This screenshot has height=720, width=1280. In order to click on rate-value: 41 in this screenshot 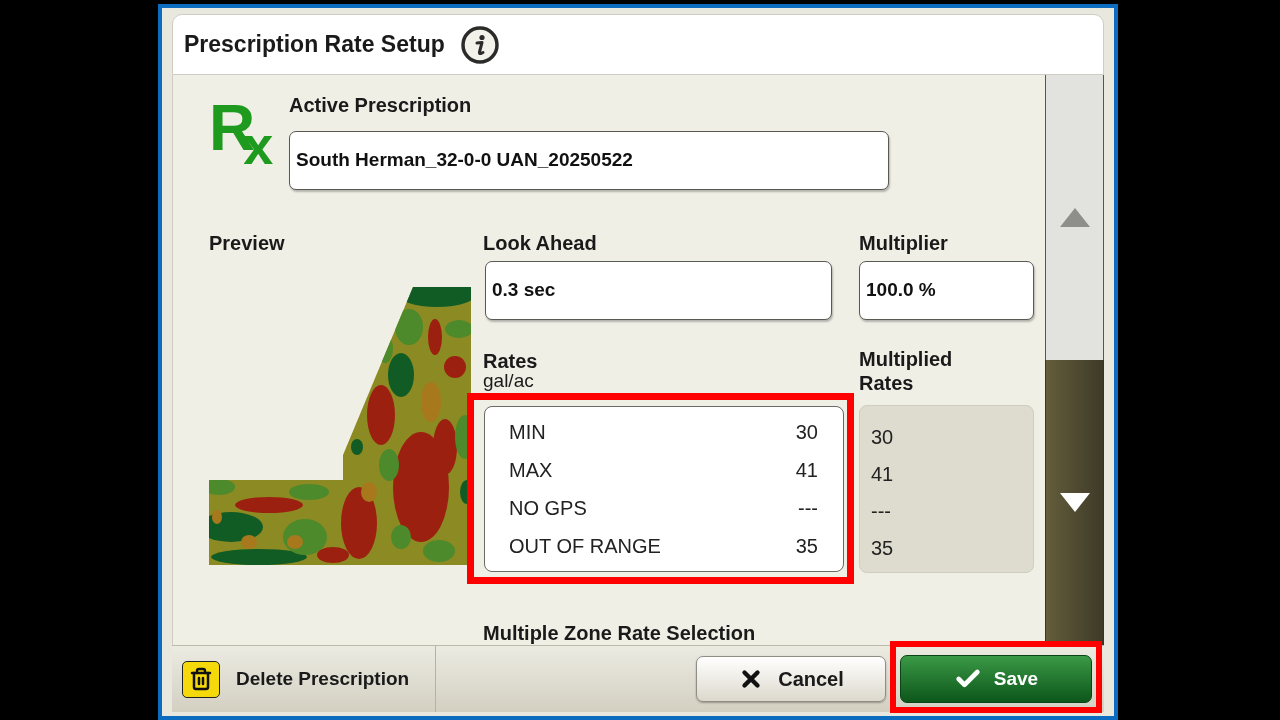, I will do `click(806, 470)`.